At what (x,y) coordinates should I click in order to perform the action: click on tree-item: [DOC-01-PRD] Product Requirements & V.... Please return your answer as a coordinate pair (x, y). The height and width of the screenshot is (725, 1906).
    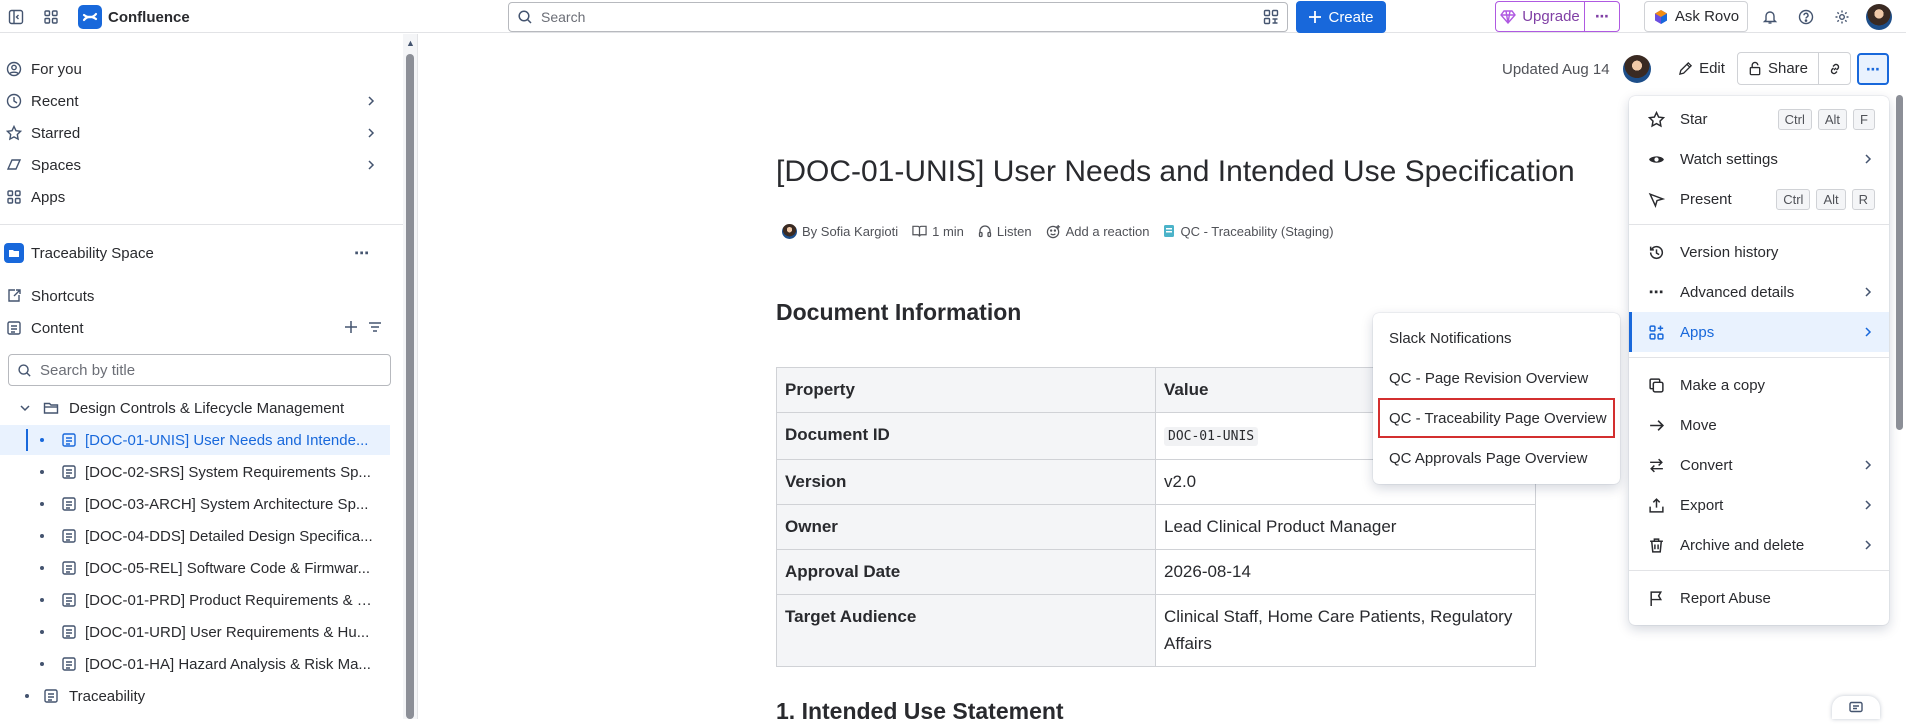
    Looking at the image, I should click on (195, 600).